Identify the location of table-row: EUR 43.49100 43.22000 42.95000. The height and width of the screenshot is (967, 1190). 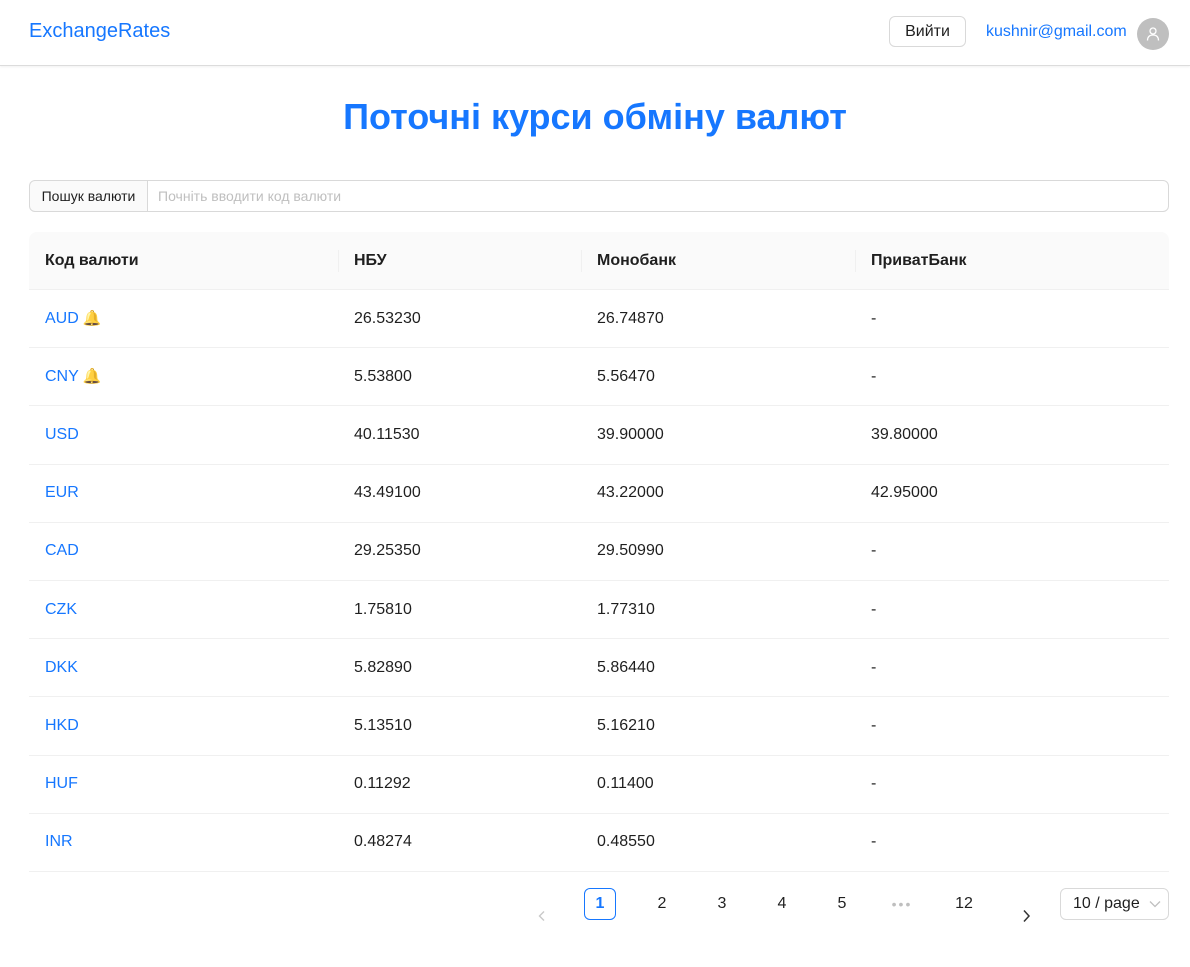
(599, 494).